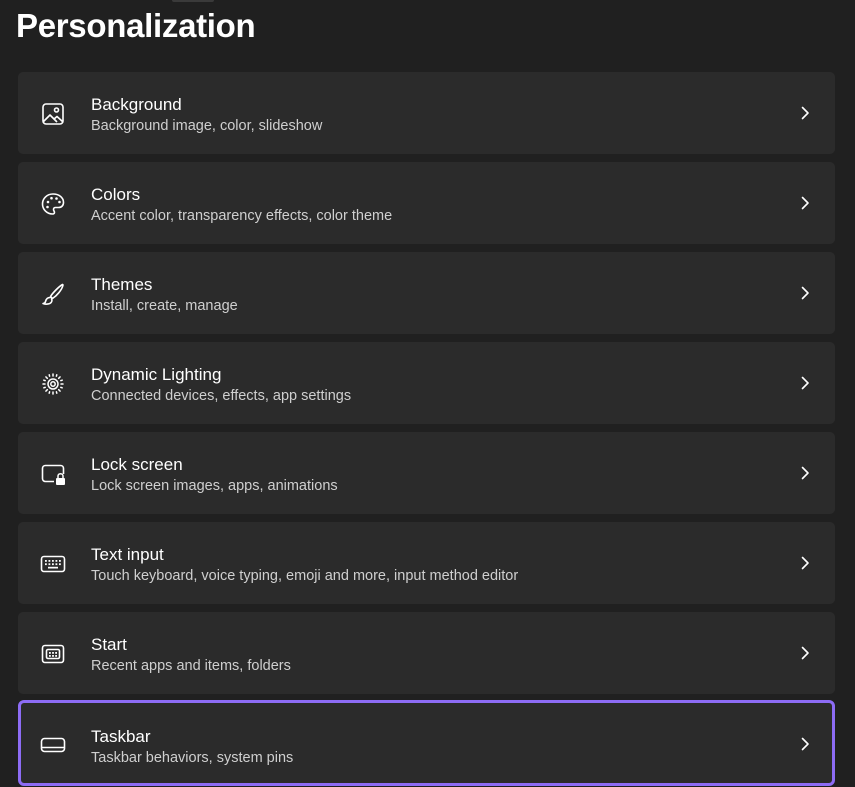  Describe the element at coordinates (53, 564) in the screenshot. I see `keyboard-icon` at that location.